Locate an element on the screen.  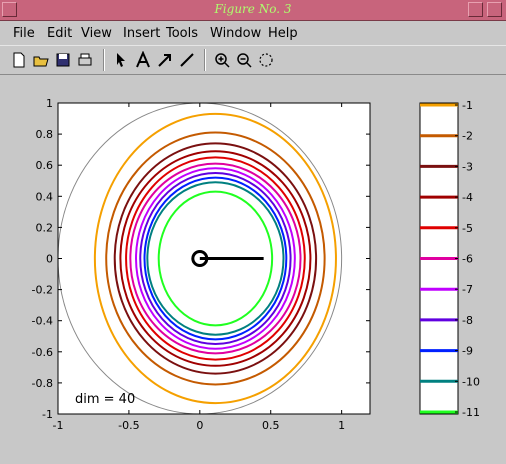
y-tick-label: 0.4 is located at coordinates (45, 196).